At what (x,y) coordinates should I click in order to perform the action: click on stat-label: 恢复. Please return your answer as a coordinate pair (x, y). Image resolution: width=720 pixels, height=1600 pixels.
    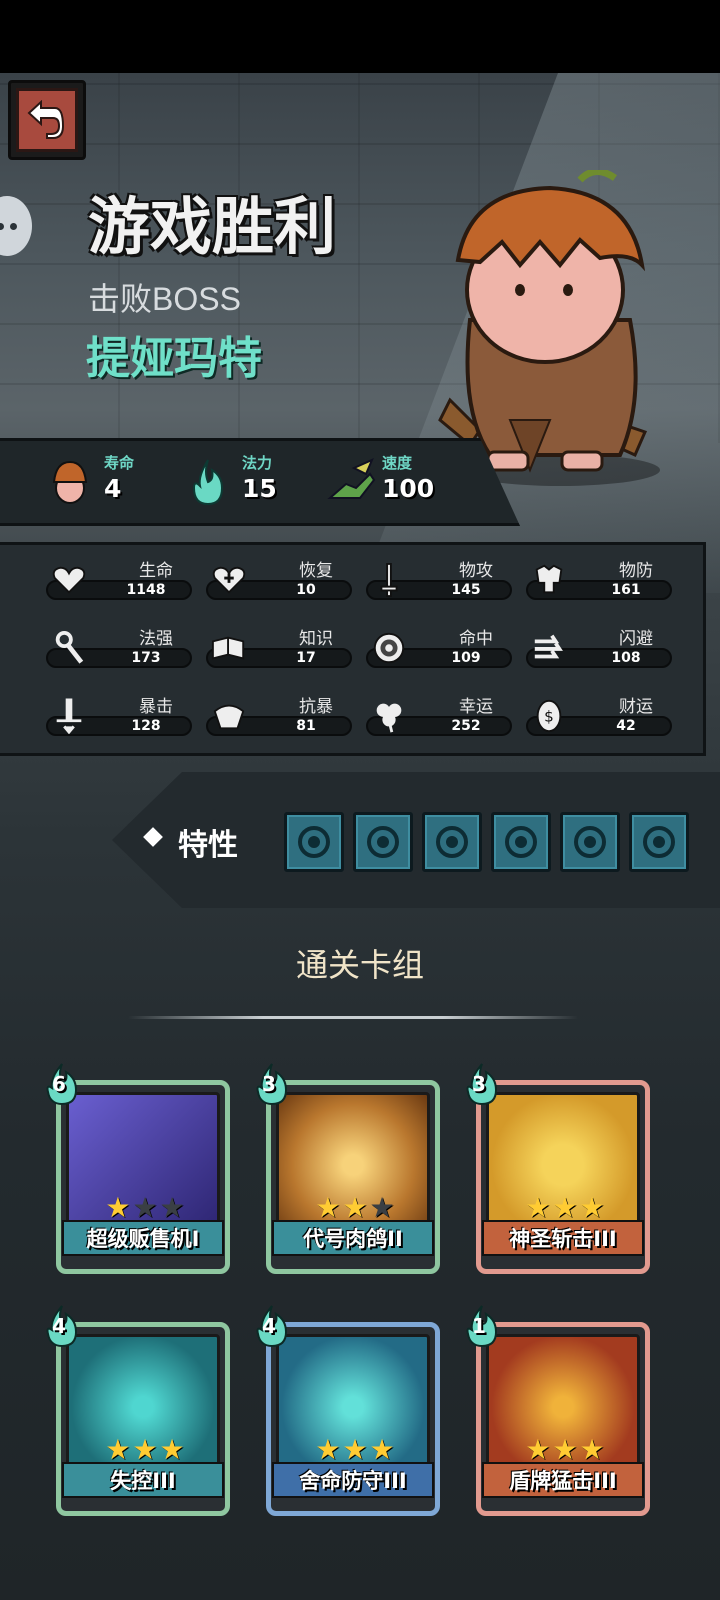
    Looking at the image, I should click on (316, 571).